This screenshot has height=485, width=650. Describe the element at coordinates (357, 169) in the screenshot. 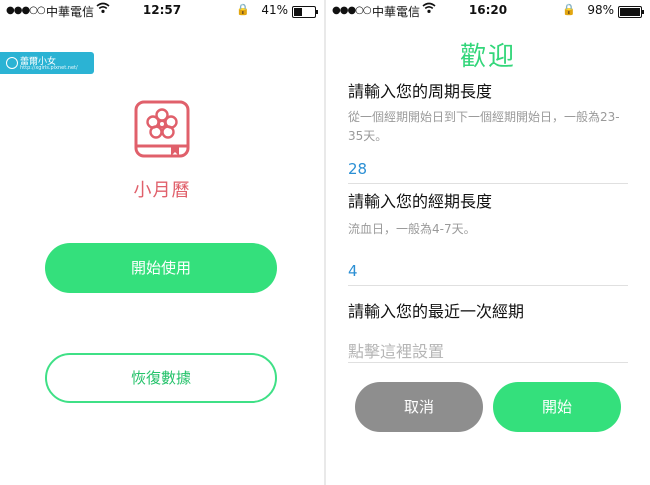

I see `cycle-length-input: 28` at that location.